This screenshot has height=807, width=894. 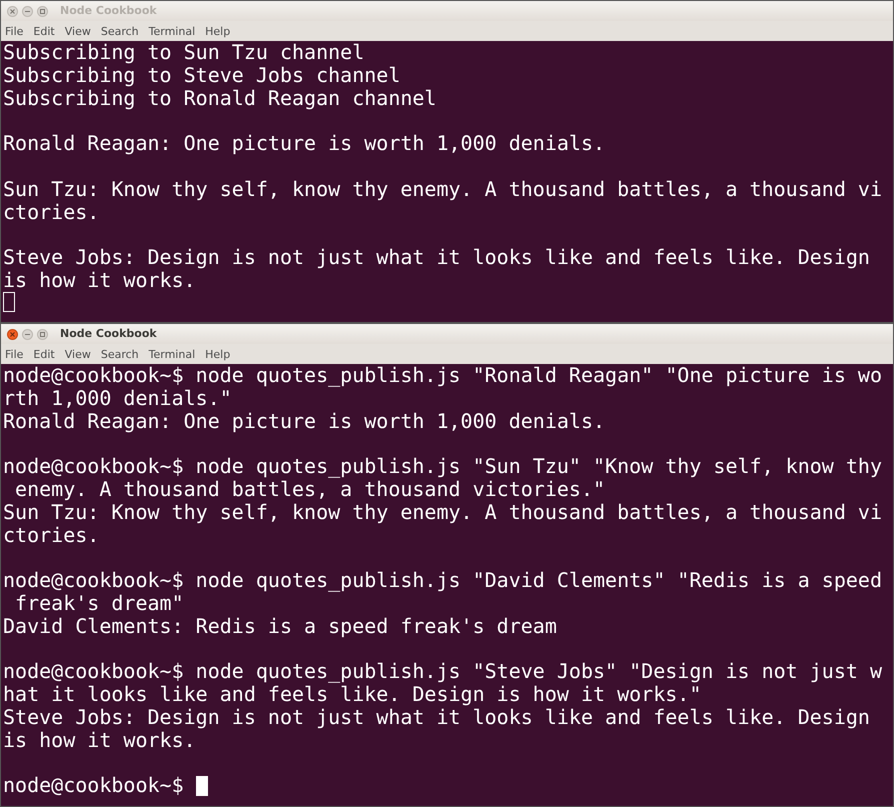 What do you see at coordinates (442, 466) in the screenshot?
I see `terminal-line: node@cookbook~$ node quotes_publish.js "Sun Tzu" "Know thy self, know thy` at bounding box center [442, 466].